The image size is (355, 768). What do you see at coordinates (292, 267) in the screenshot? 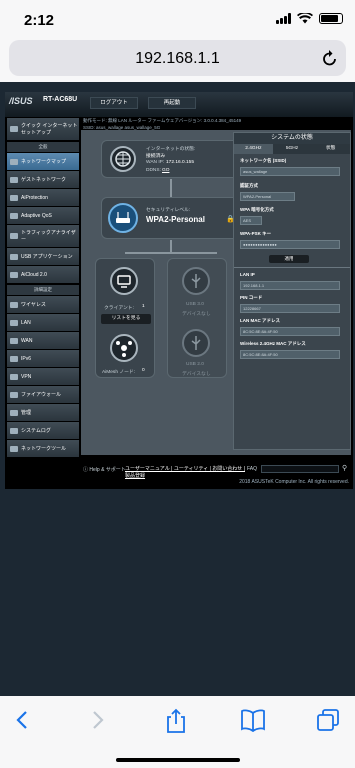
I see `divider` at bounding box center [292, 267].